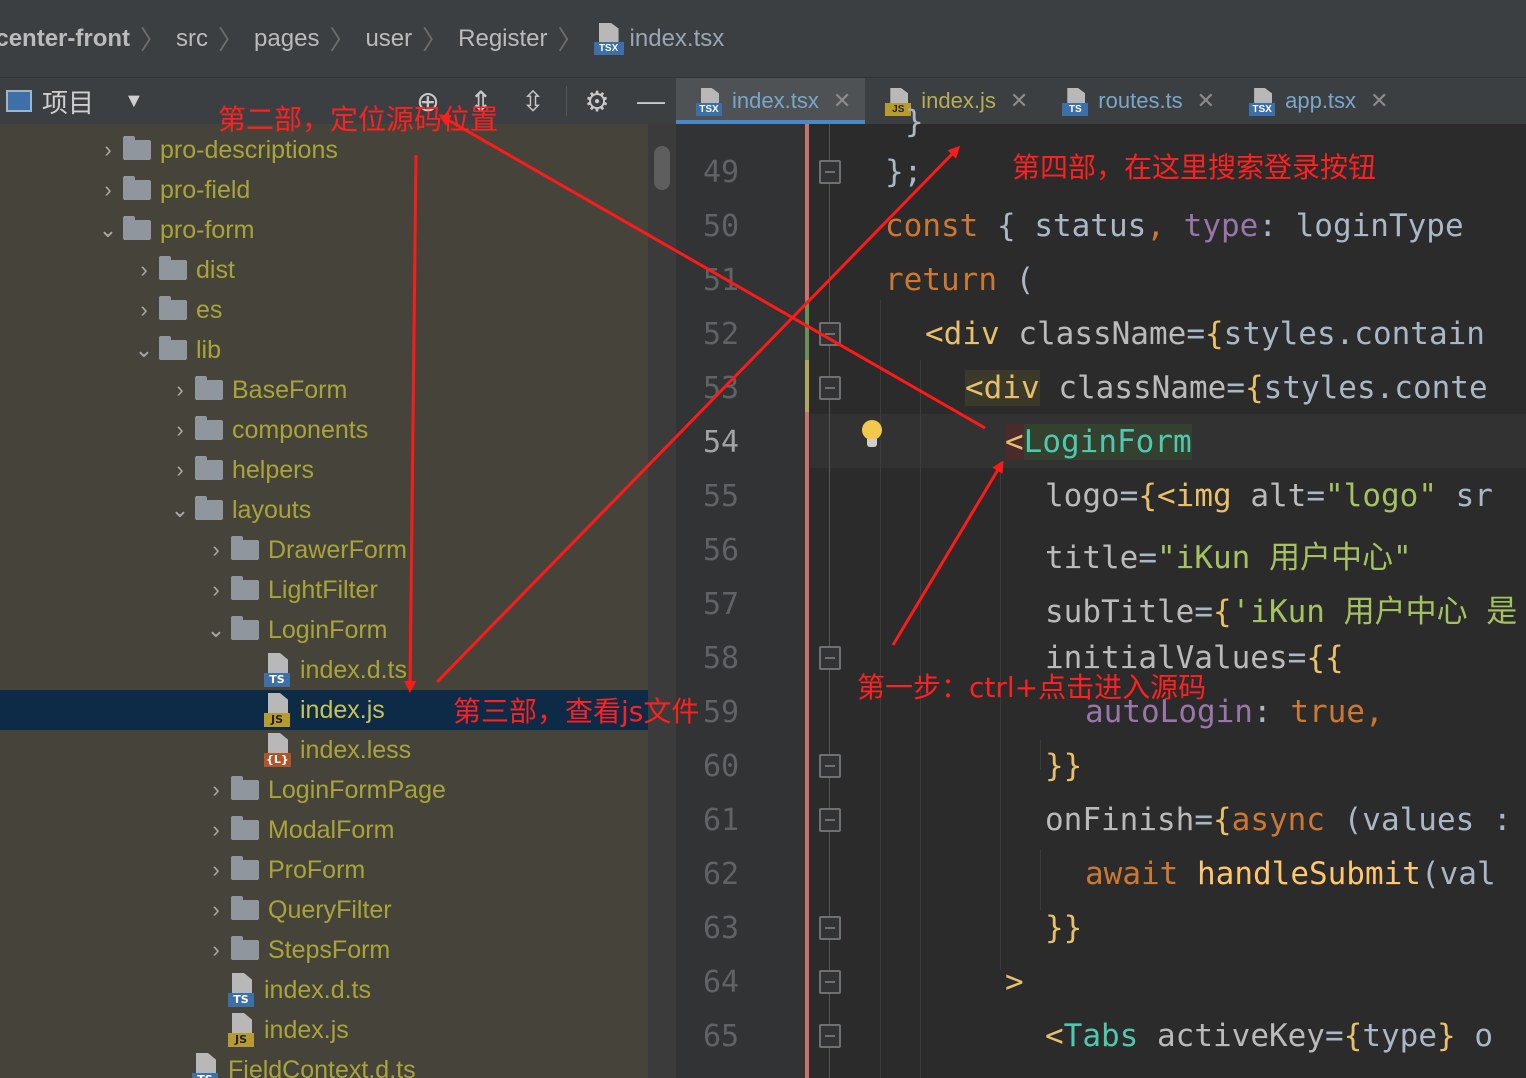 Image resolution: width=1526 pixels, height=1078 pixels. Describe the element at coordinates (1098, 442) in the screenshot. I see `code-line-54: <LoginForm` at that location.